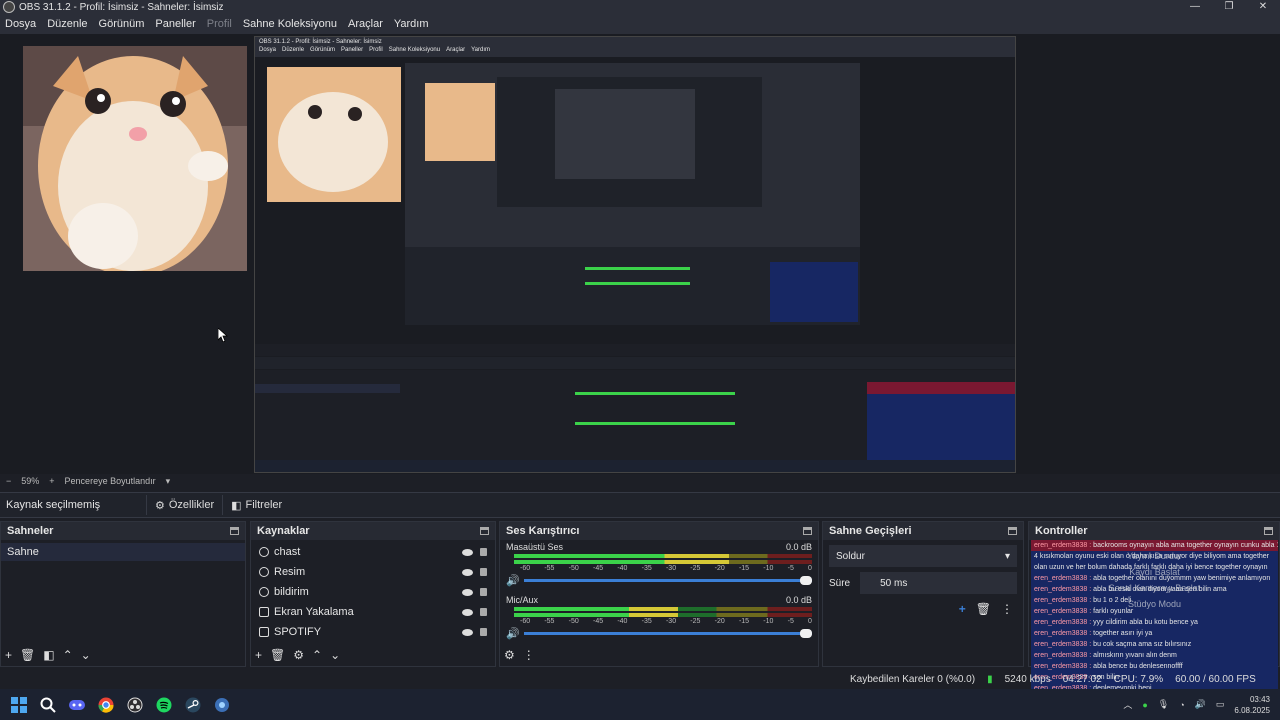 The width and height of the screenshot is (1280, 720). Describe the element at coordinates (640, 704) in the screenshot. I see `taskbar: ︿ ● 🎙 ◔ 🔊 ▭ 03:43 6.08.2025` at that location.